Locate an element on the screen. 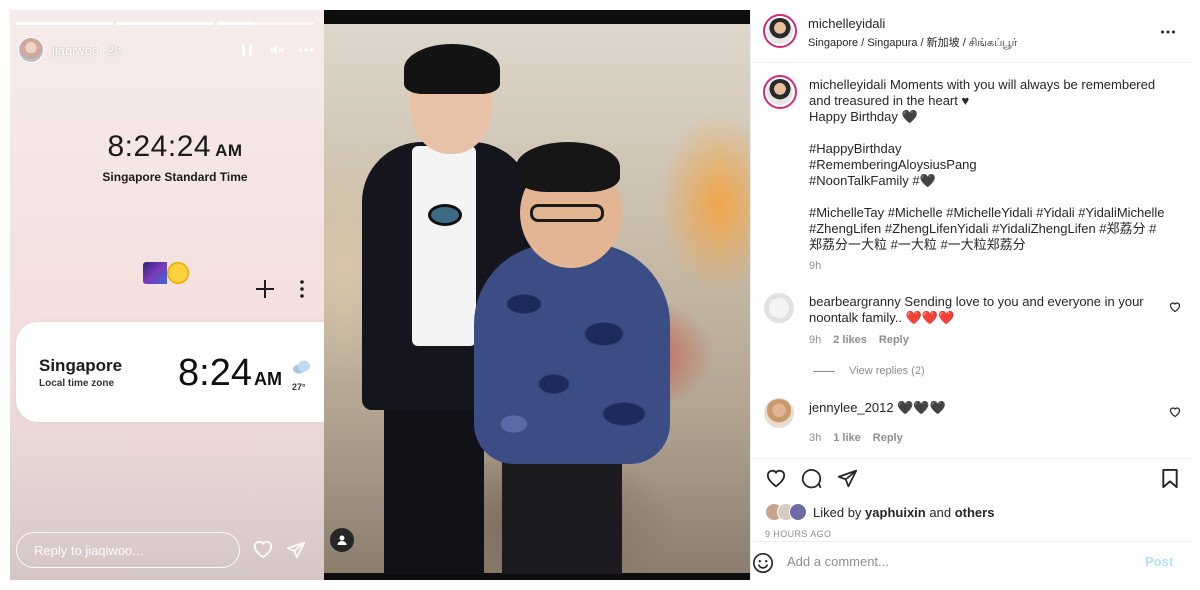 The height and width of the screenshot is (590, 1200). emoji-sticker is located at coordinates (166, 273).